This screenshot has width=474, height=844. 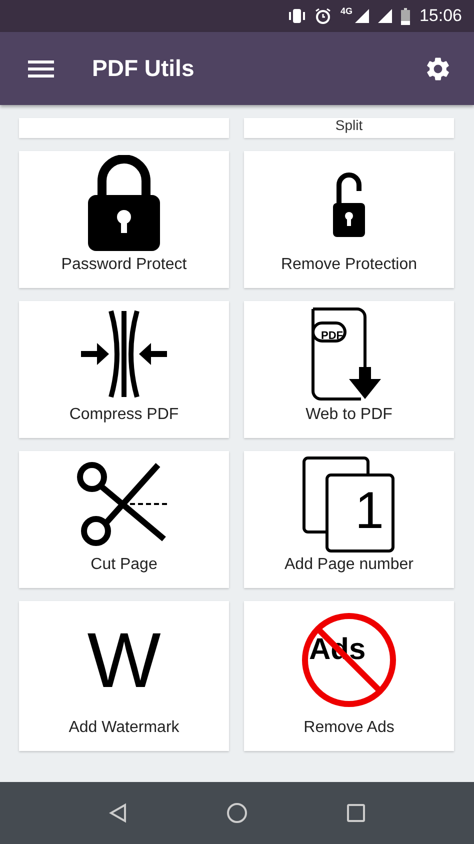 What do you see at coordinates (144, 68) in the screenshot?
I see `app-title: PDF Utils` at bounding box center [144, 68].